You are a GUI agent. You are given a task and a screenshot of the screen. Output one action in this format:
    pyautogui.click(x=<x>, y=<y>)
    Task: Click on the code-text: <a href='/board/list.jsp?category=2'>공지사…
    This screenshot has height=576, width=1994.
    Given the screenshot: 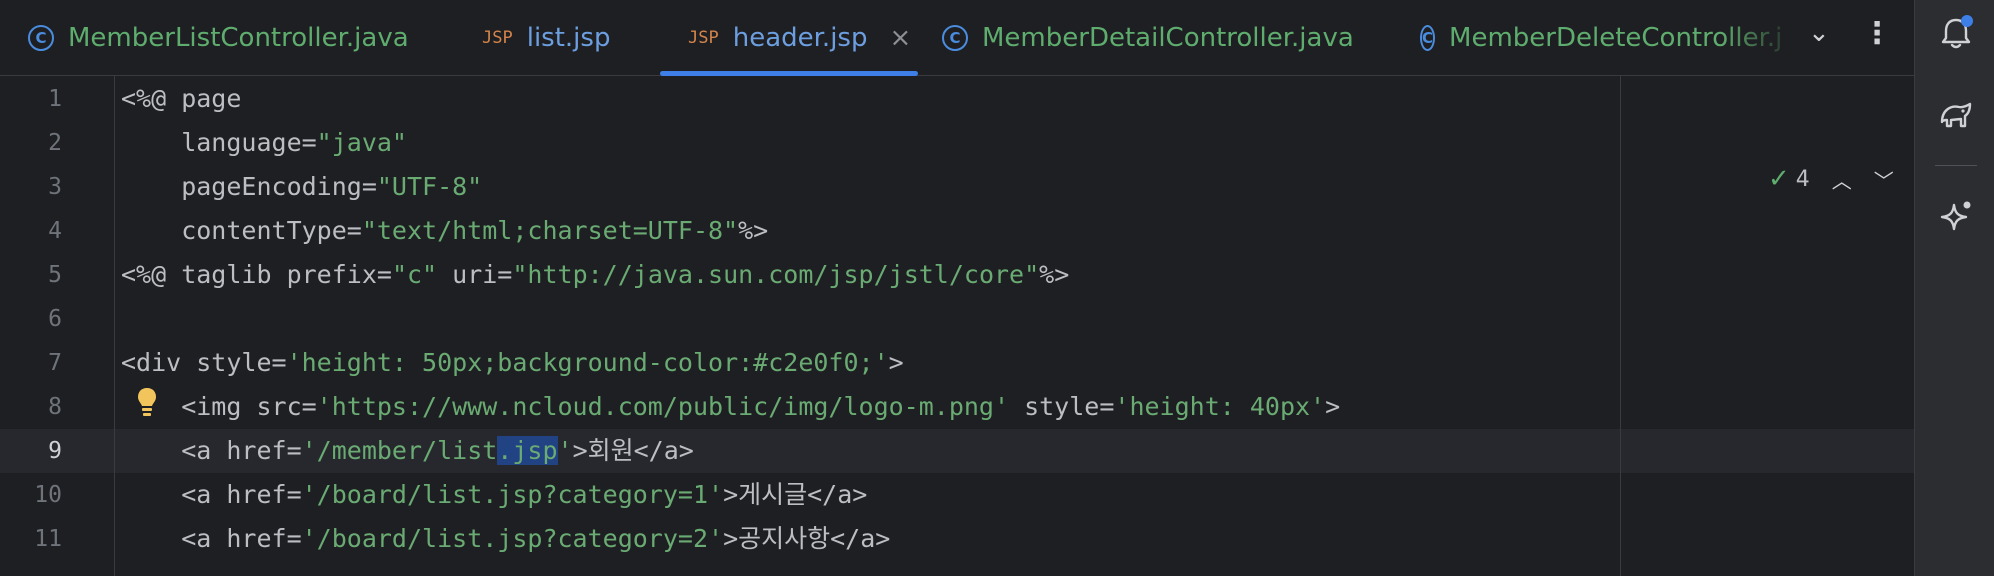 What is the action you would take?
    pyautogui.click(x=506, y=538)
    